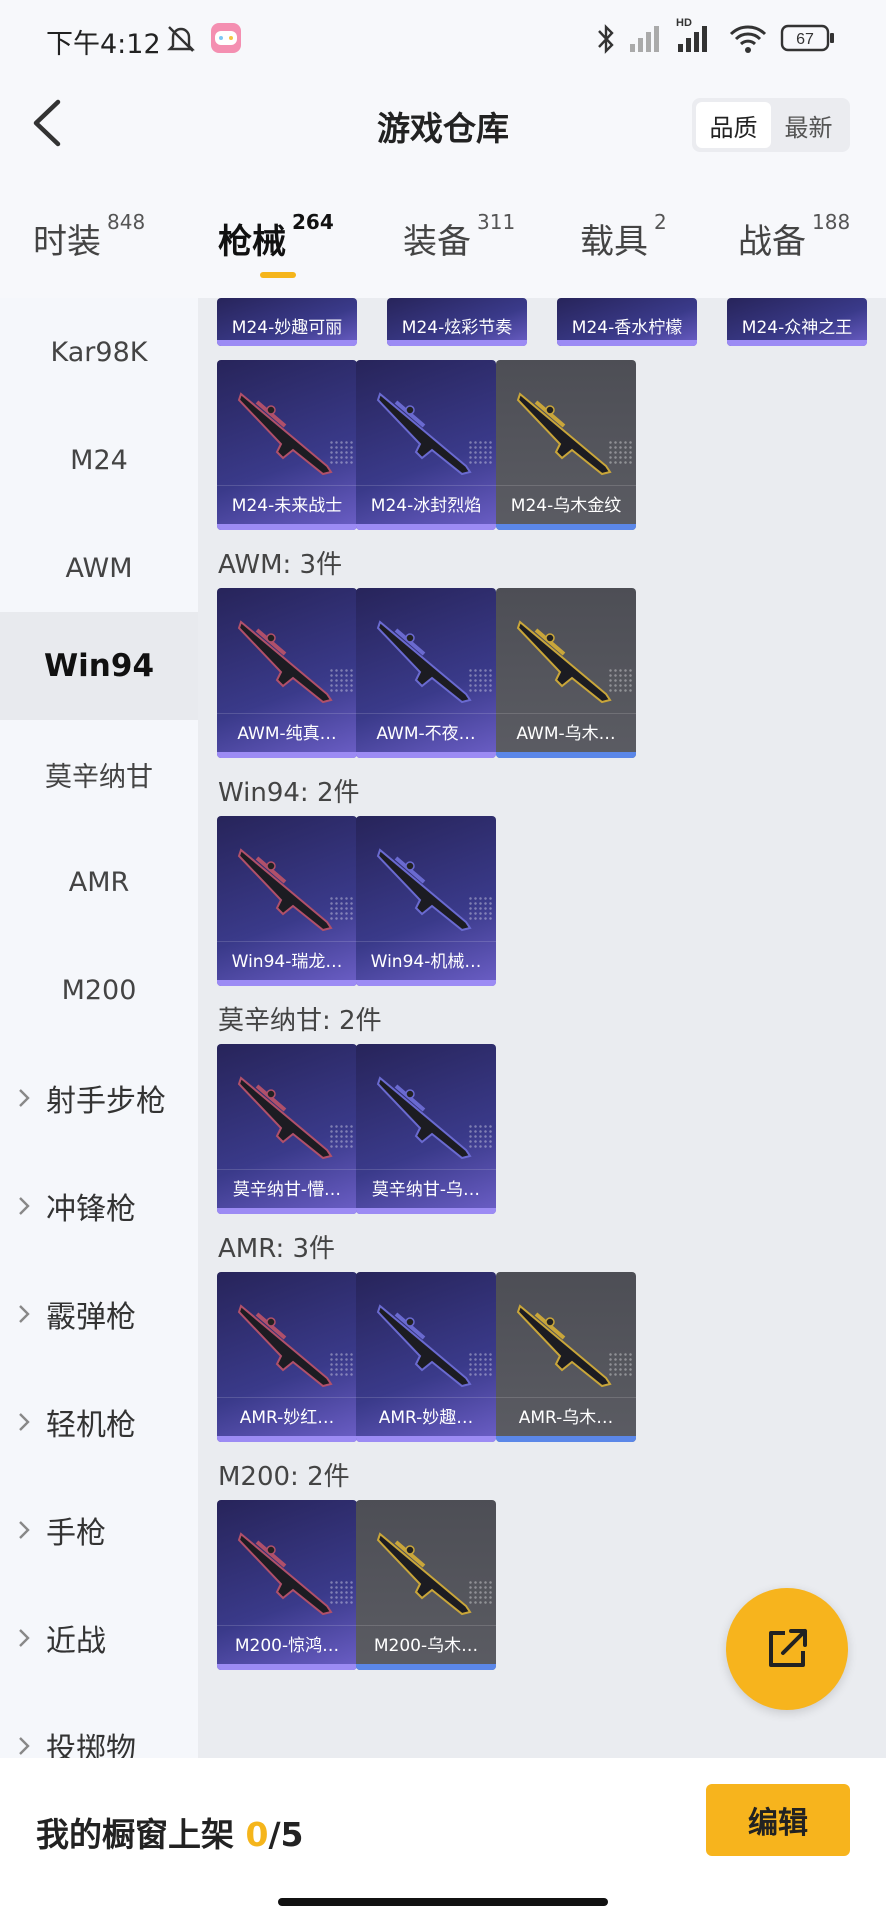 The height and width of the screenshot is (1920, 886). What do you see at coordinates (280, 565) in the screenshot?
I see `section-title: AWM: 3件` at bounding box center [280, 565].